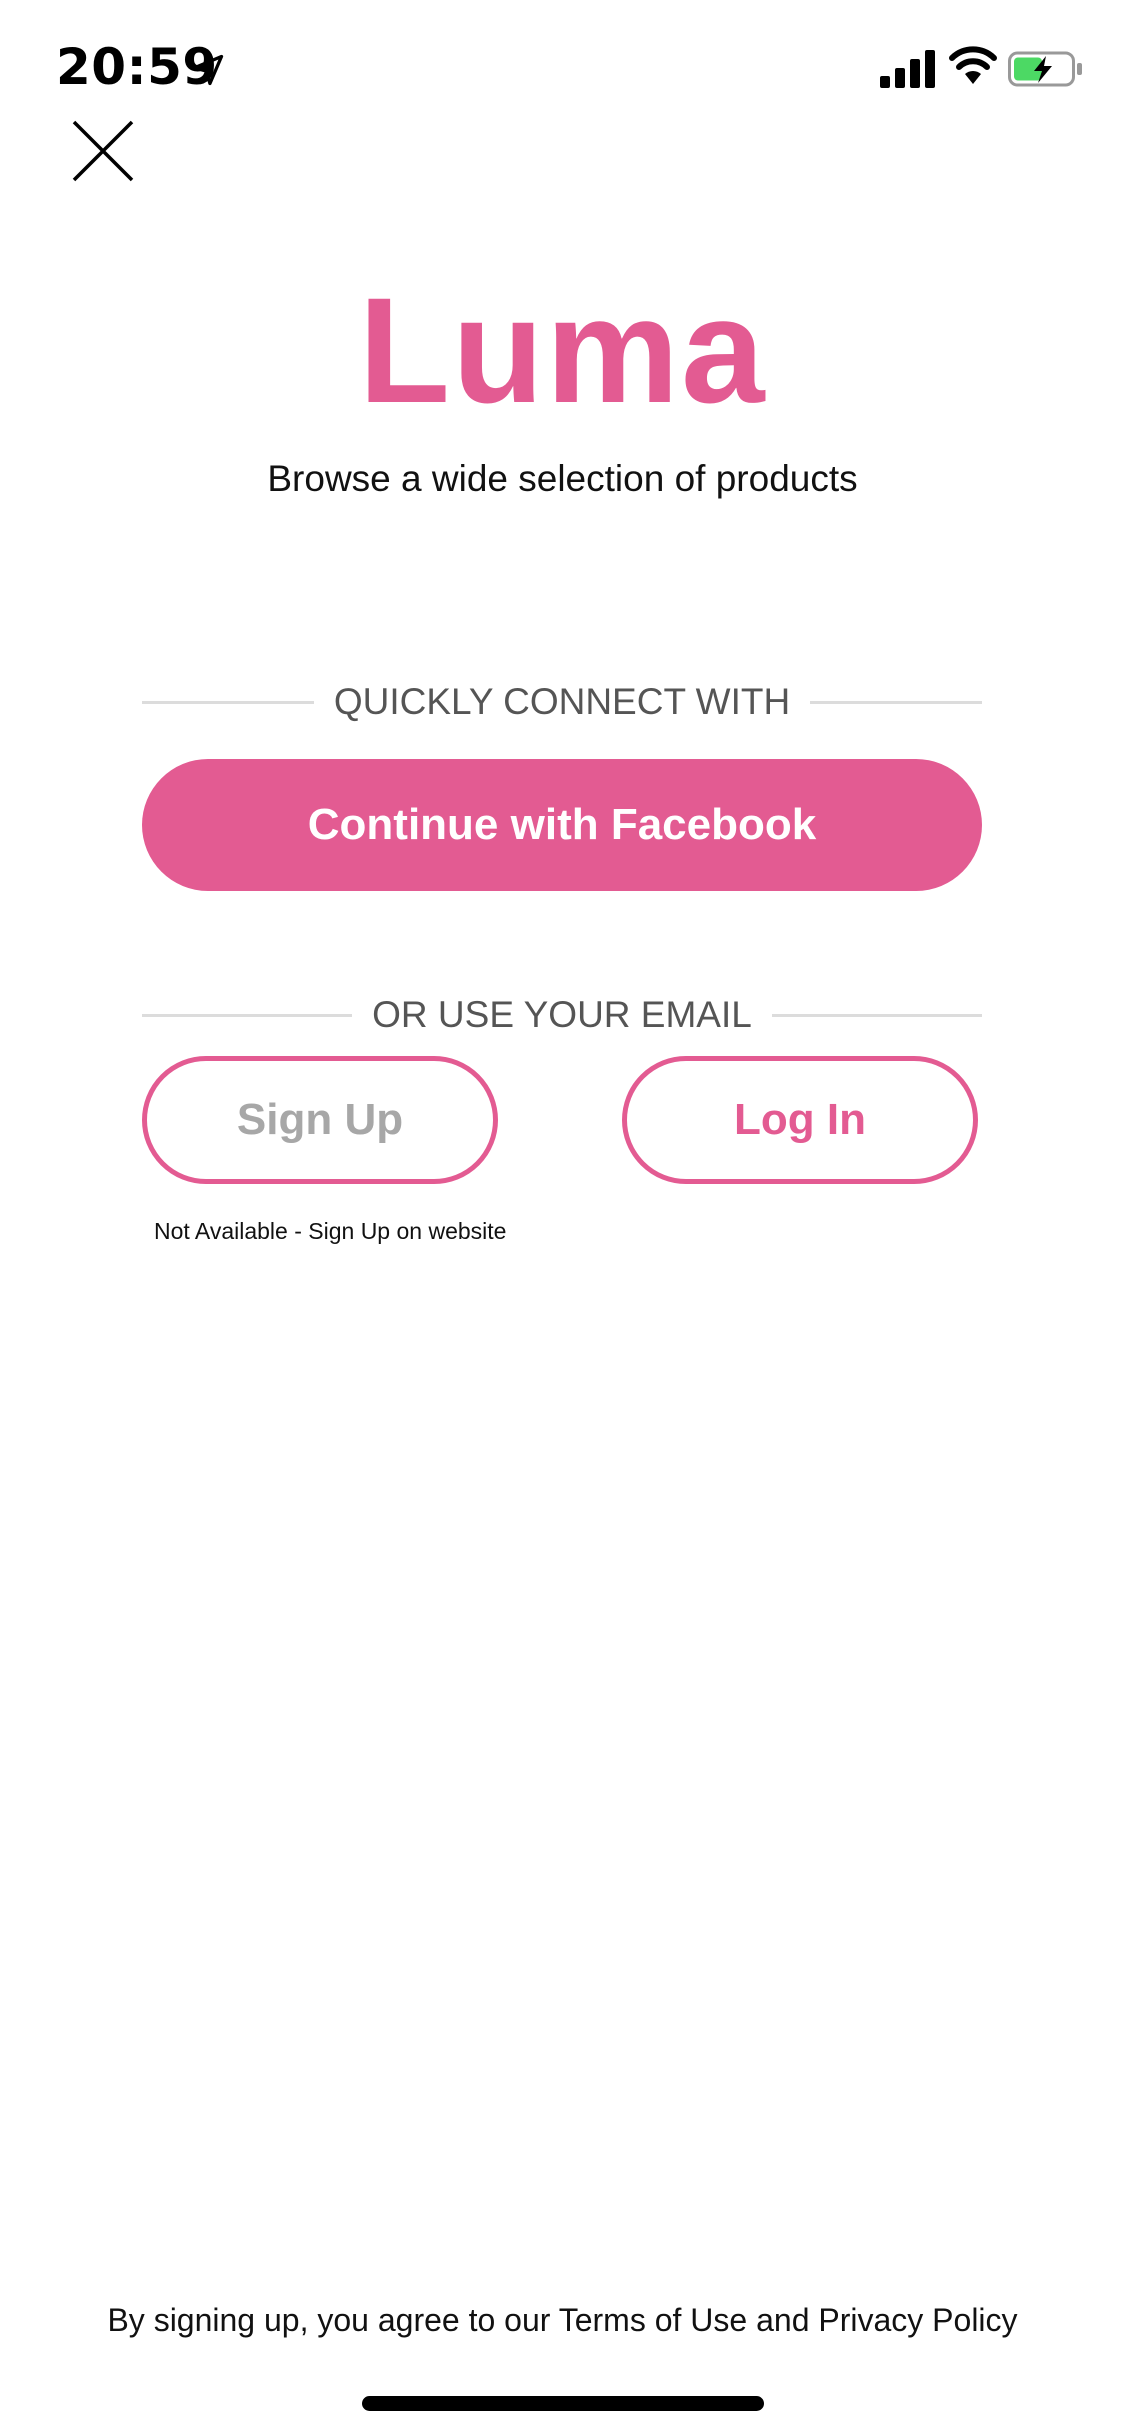 Image resolution: width=1125 pixels, height=2436 pixels. I want to click on legal-connector: and, so click(783, 2320).